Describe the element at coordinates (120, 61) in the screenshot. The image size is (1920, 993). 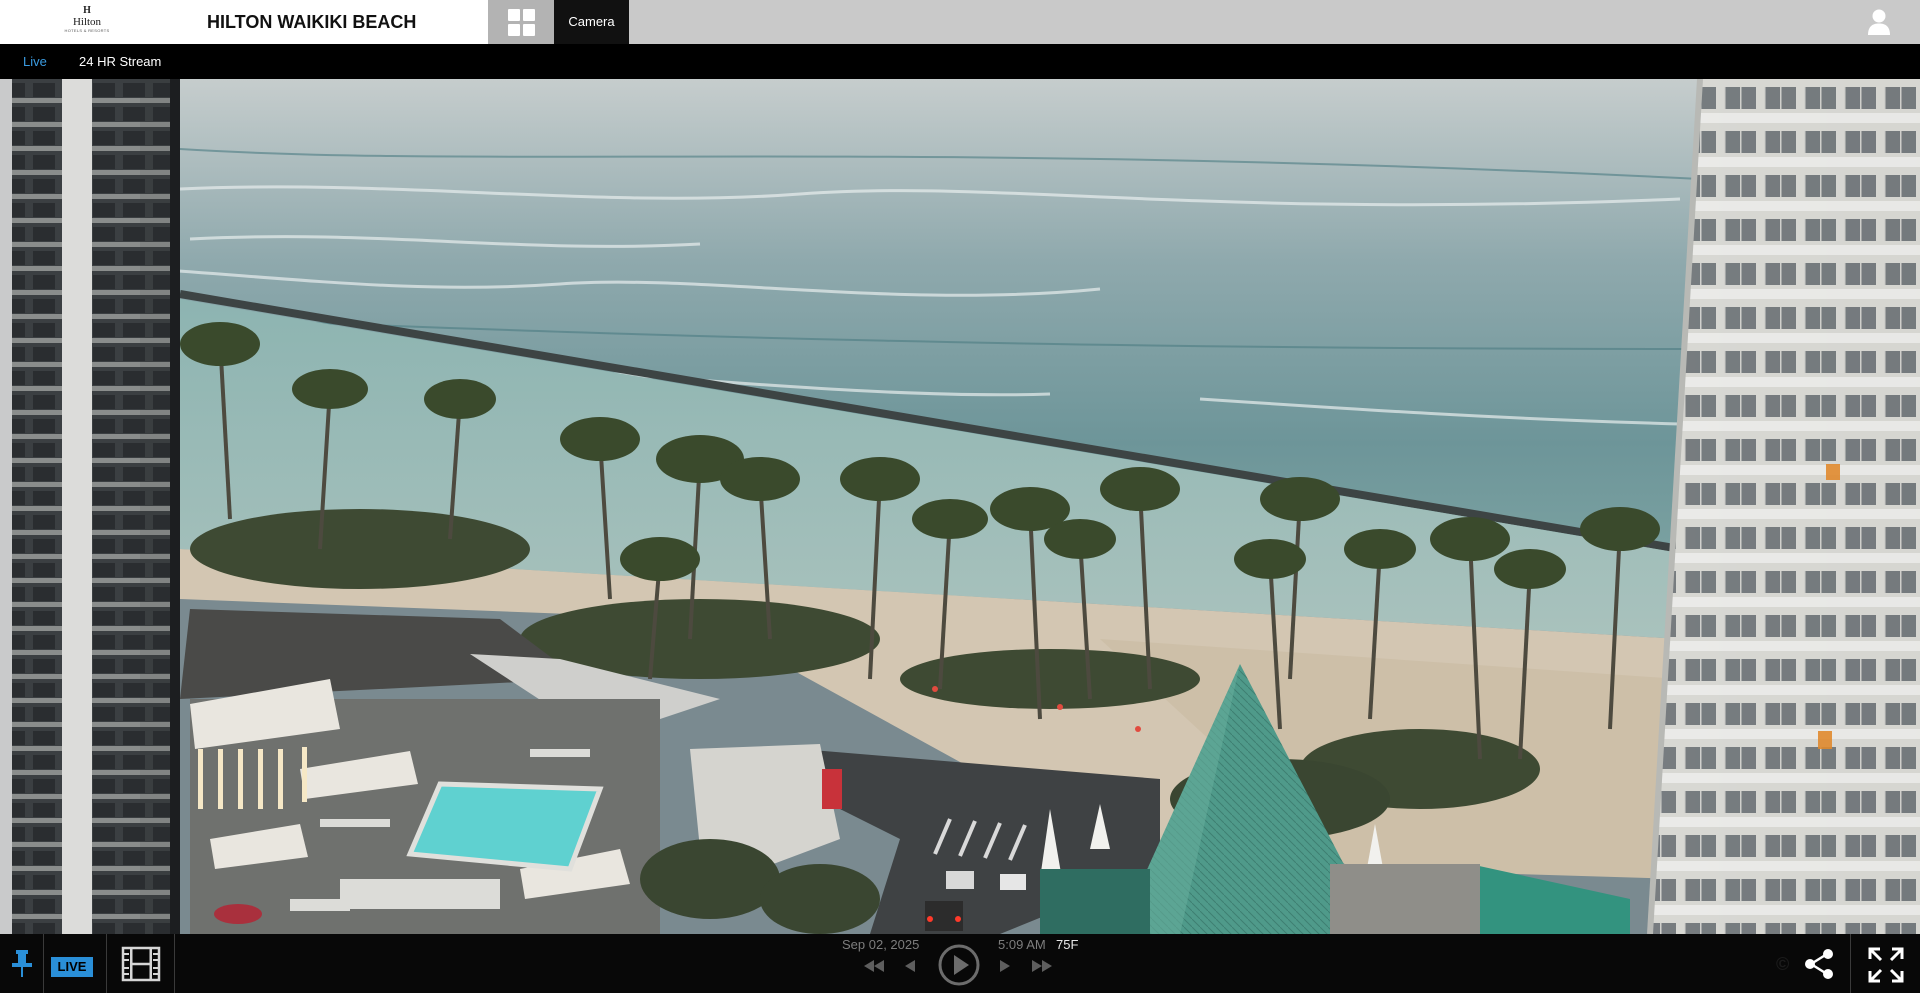
I see `stream-24hr-link: 24 HR Stream` at that location.